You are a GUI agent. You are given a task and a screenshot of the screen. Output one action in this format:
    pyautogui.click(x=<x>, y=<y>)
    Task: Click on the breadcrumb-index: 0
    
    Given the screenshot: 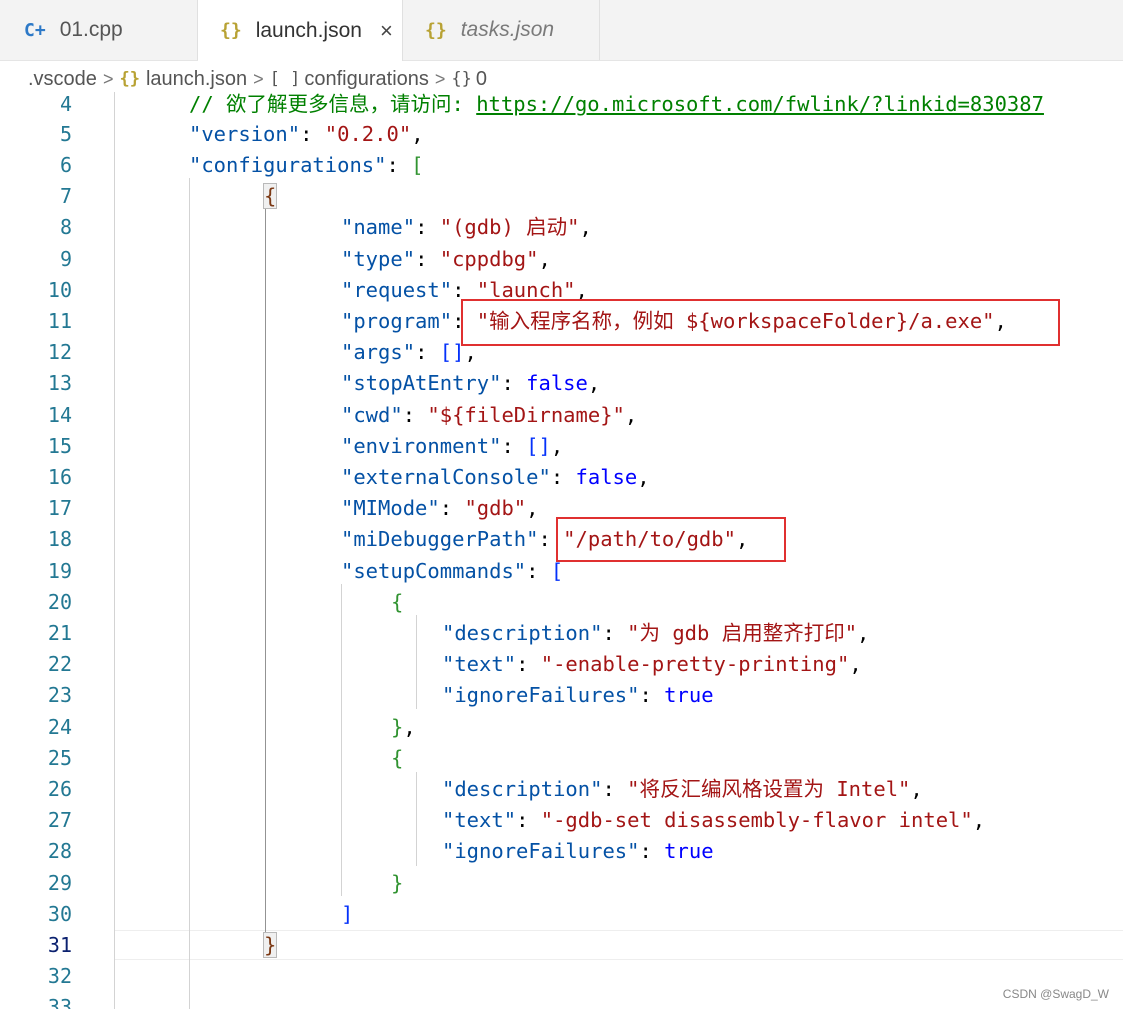 What is the action you would take?
    pyautogui.click(x=481, y=79)
    